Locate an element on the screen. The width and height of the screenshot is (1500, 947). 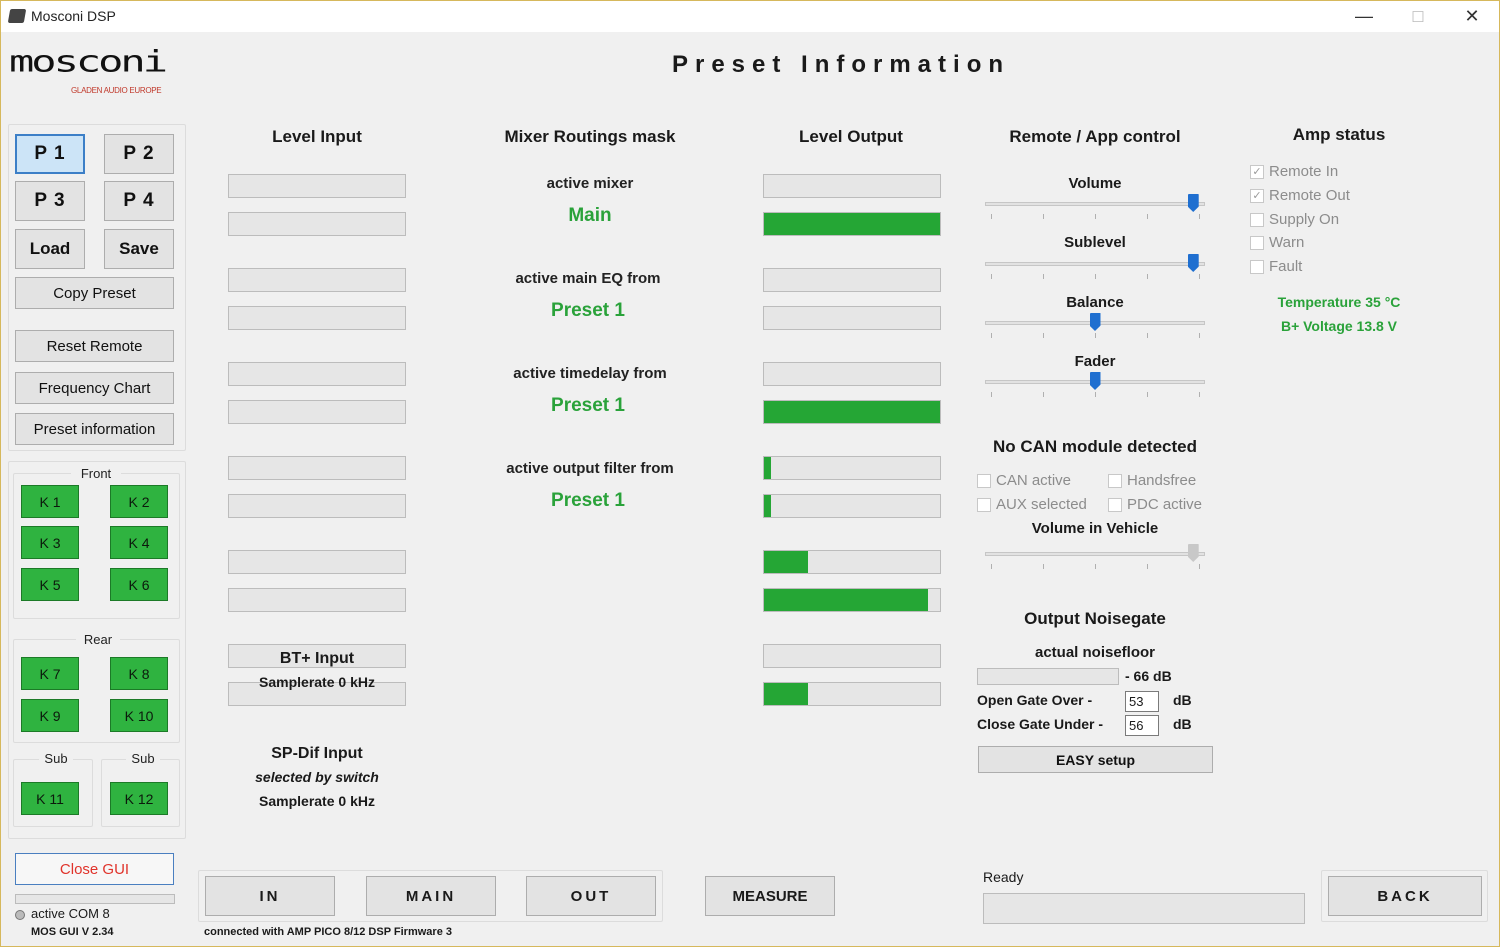
preset-p3-button: P 3 is located at coordinates (50, 201).